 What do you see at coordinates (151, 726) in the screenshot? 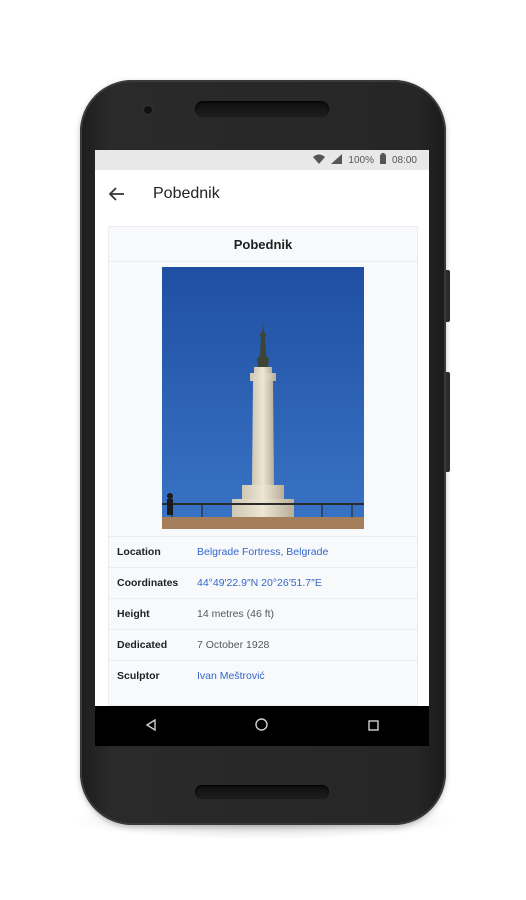
I see `nav-back-icon` at bounding box center [151, 726].